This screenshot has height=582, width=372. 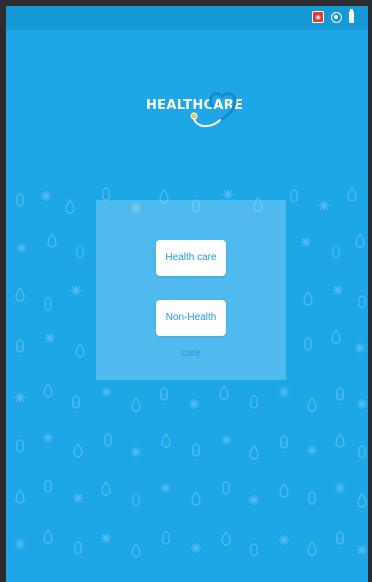 What do you see at coordinates (336, 17) in the screenshot?
I see `sync-icon` at bounding box center [336, 17].